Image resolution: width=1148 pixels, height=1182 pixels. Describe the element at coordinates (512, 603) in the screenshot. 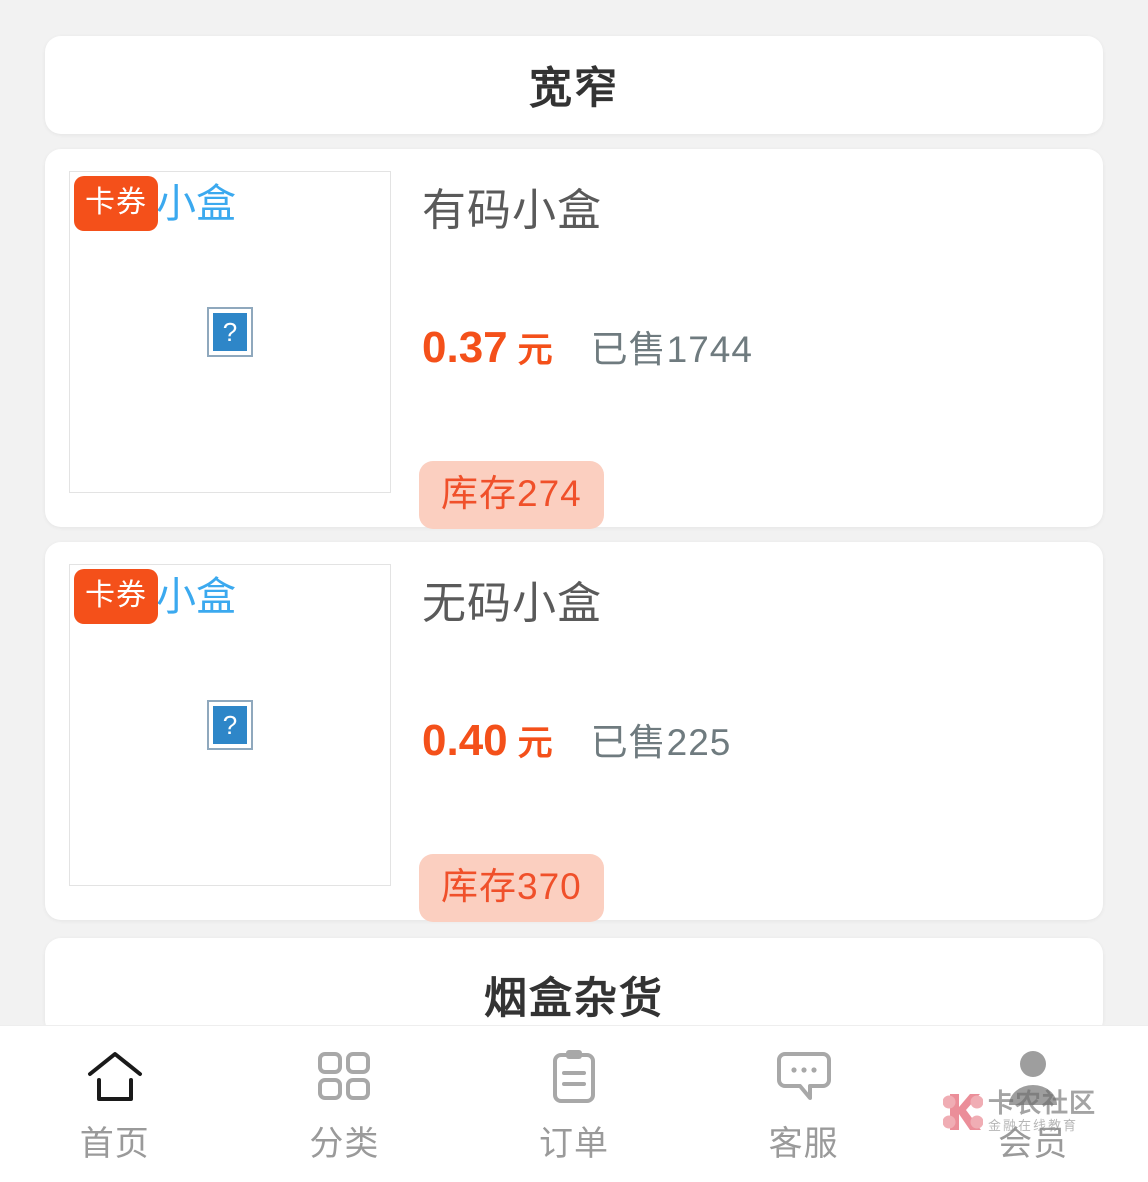

I see `product-title: 无码小盒` at that location.